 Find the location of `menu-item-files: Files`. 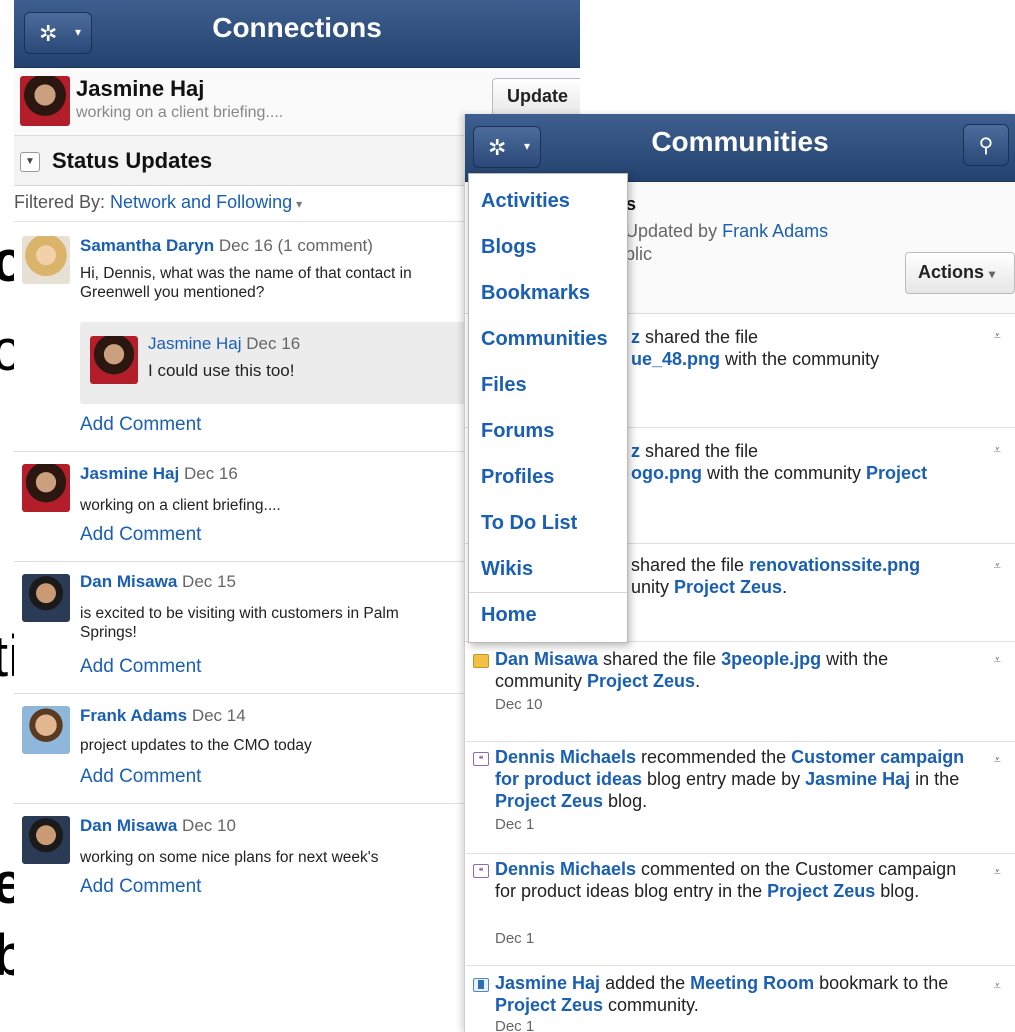

menu-item-files: Files is located at coordinates (504, 385).